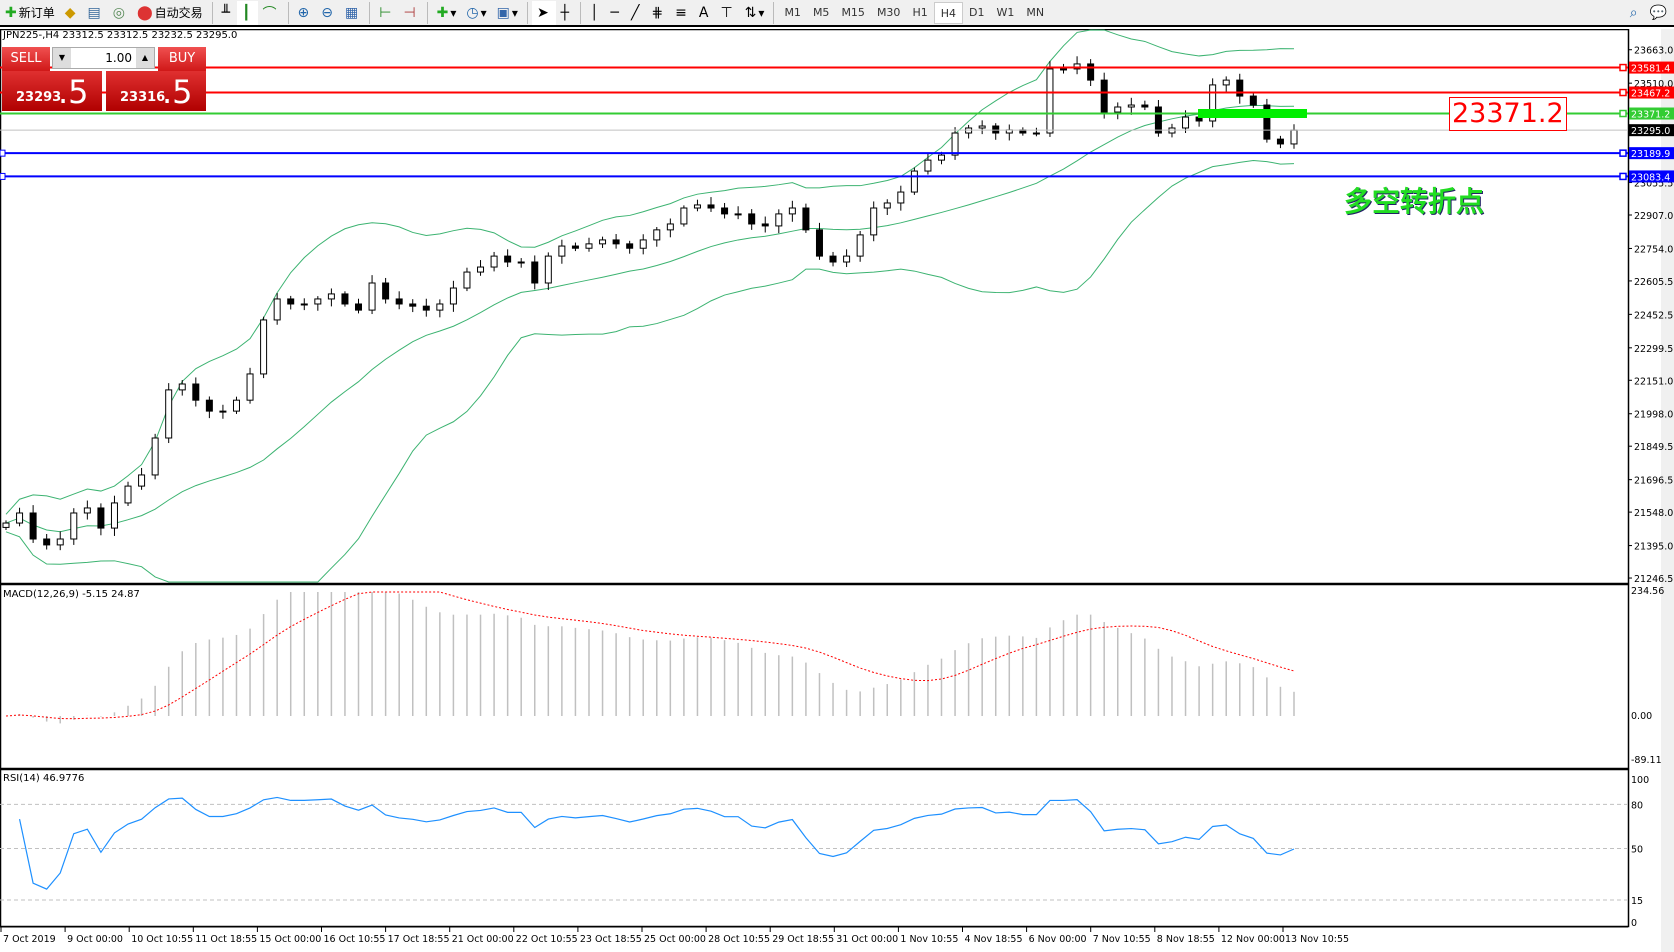  I want to click on indicators-button: ✚ ▾, so click(447, 13).